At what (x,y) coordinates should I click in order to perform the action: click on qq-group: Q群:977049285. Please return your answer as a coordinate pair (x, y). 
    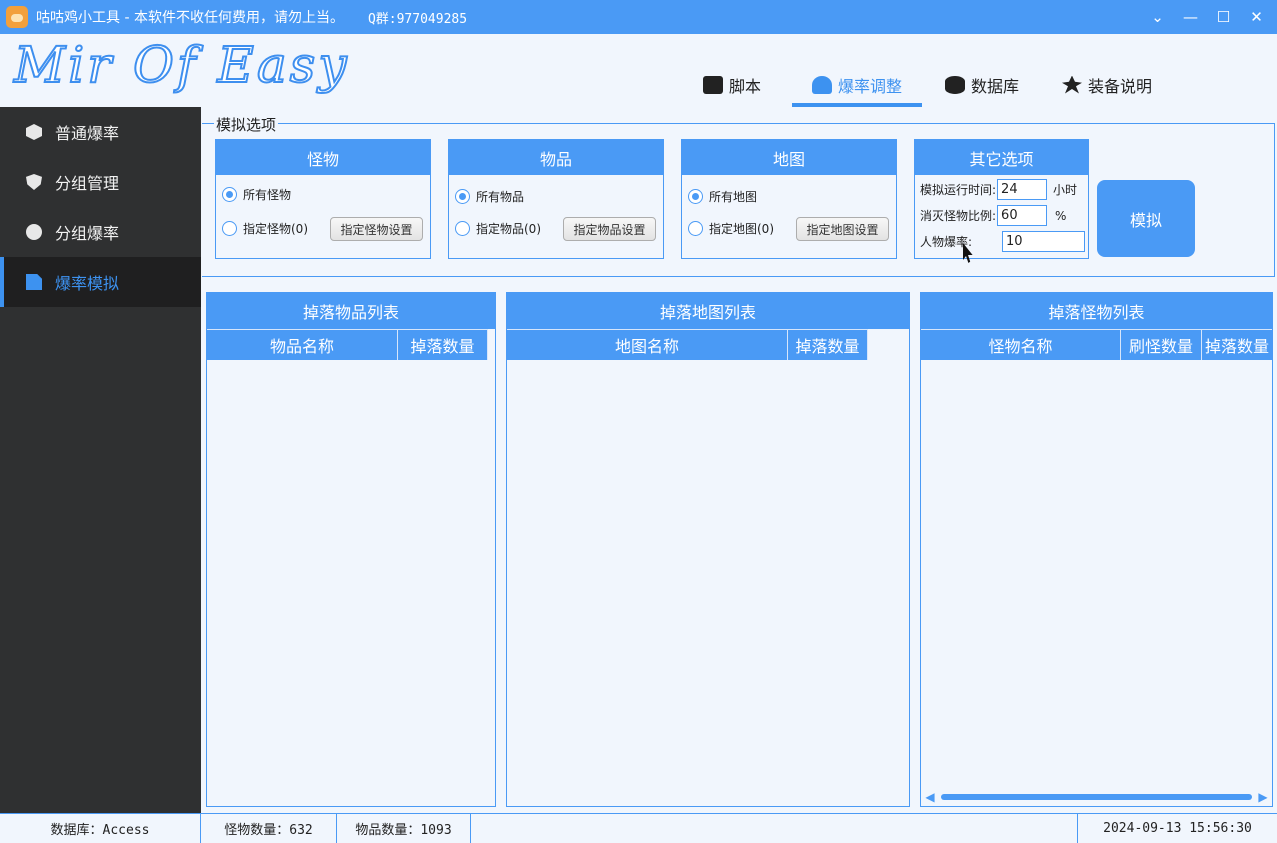
    Looking at the image, I should click on (417, 19).